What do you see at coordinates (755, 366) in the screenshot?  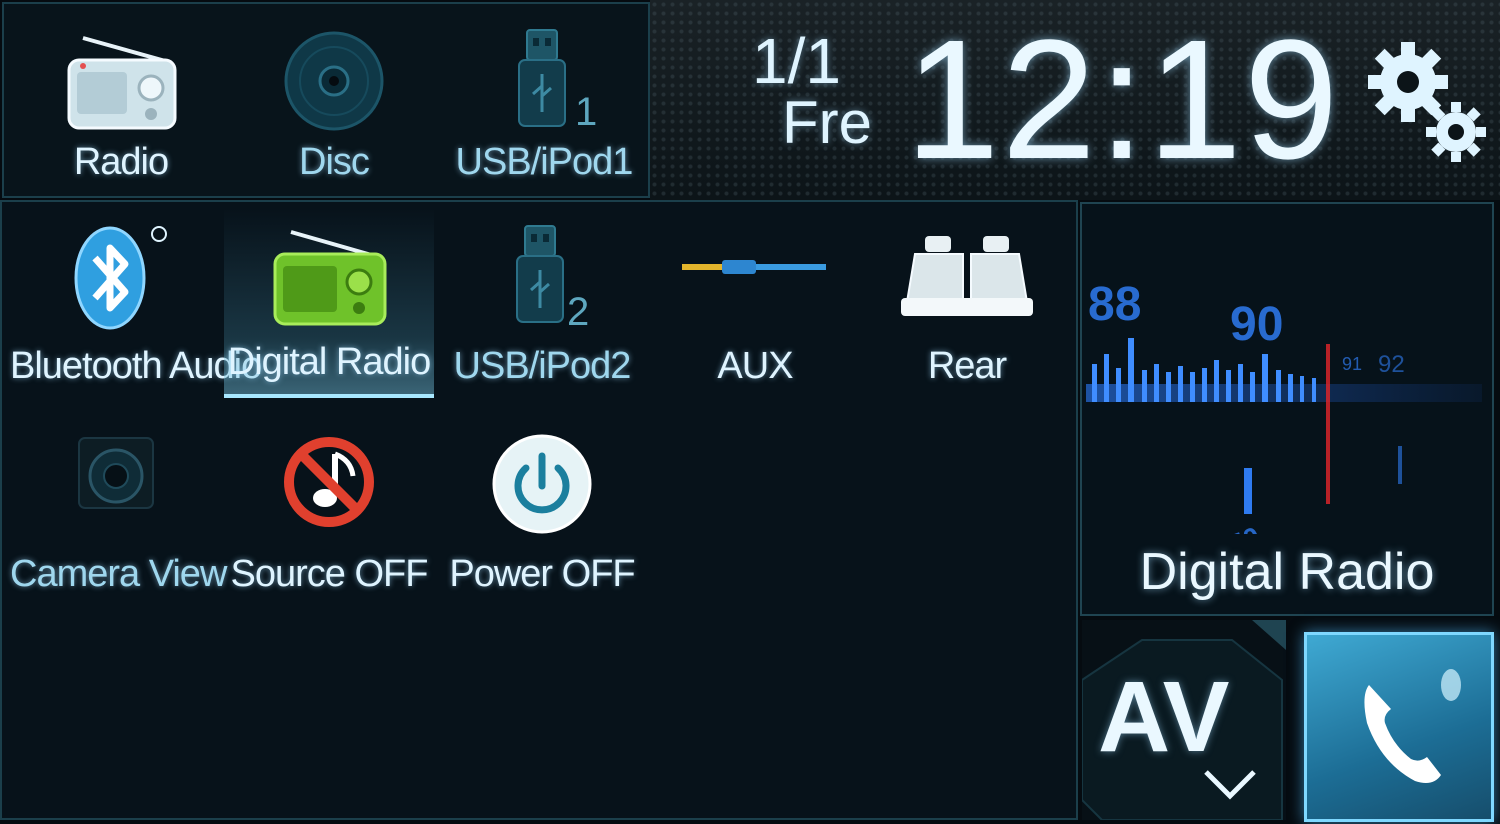 I see `source-label: AUX` at bounding box center [755, 366].